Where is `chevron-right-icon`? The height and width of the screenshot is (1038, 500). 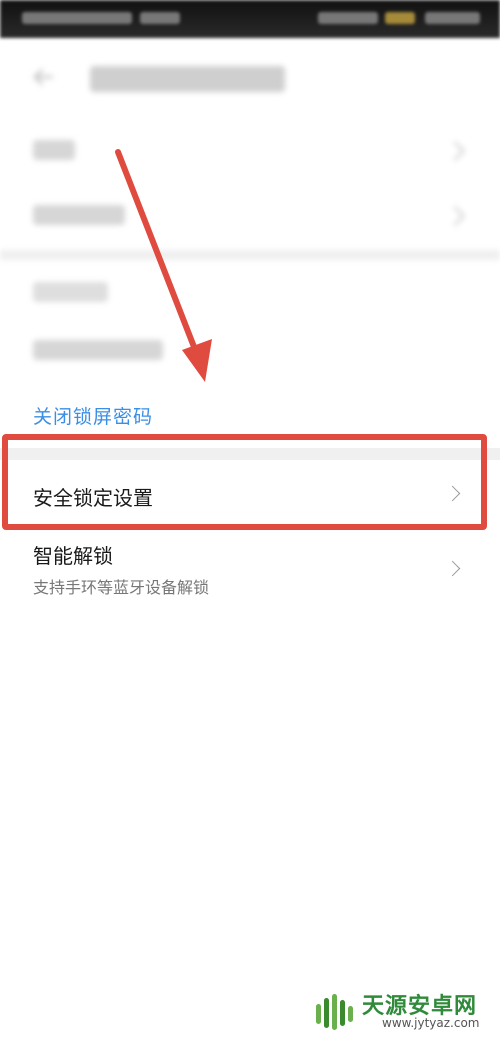
chevron-right-icon is located at coordinates (452, 568).